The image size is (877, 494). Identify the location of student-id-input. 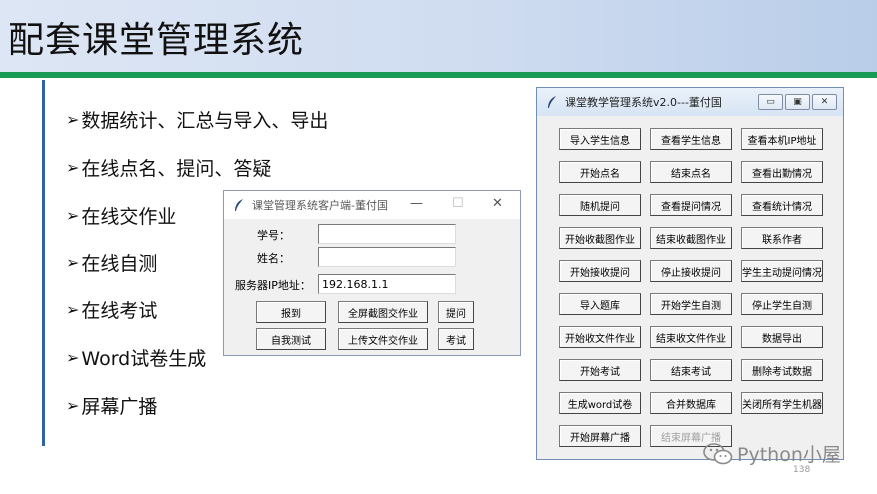
(387, 234).